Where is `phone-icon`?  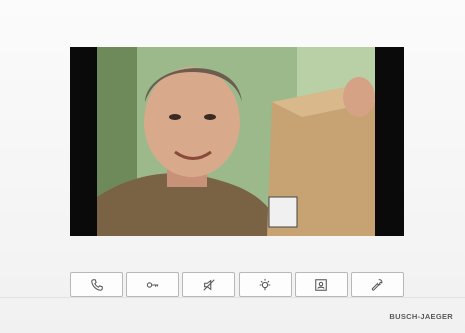 phone-icon is located at coordinates (96, 284).